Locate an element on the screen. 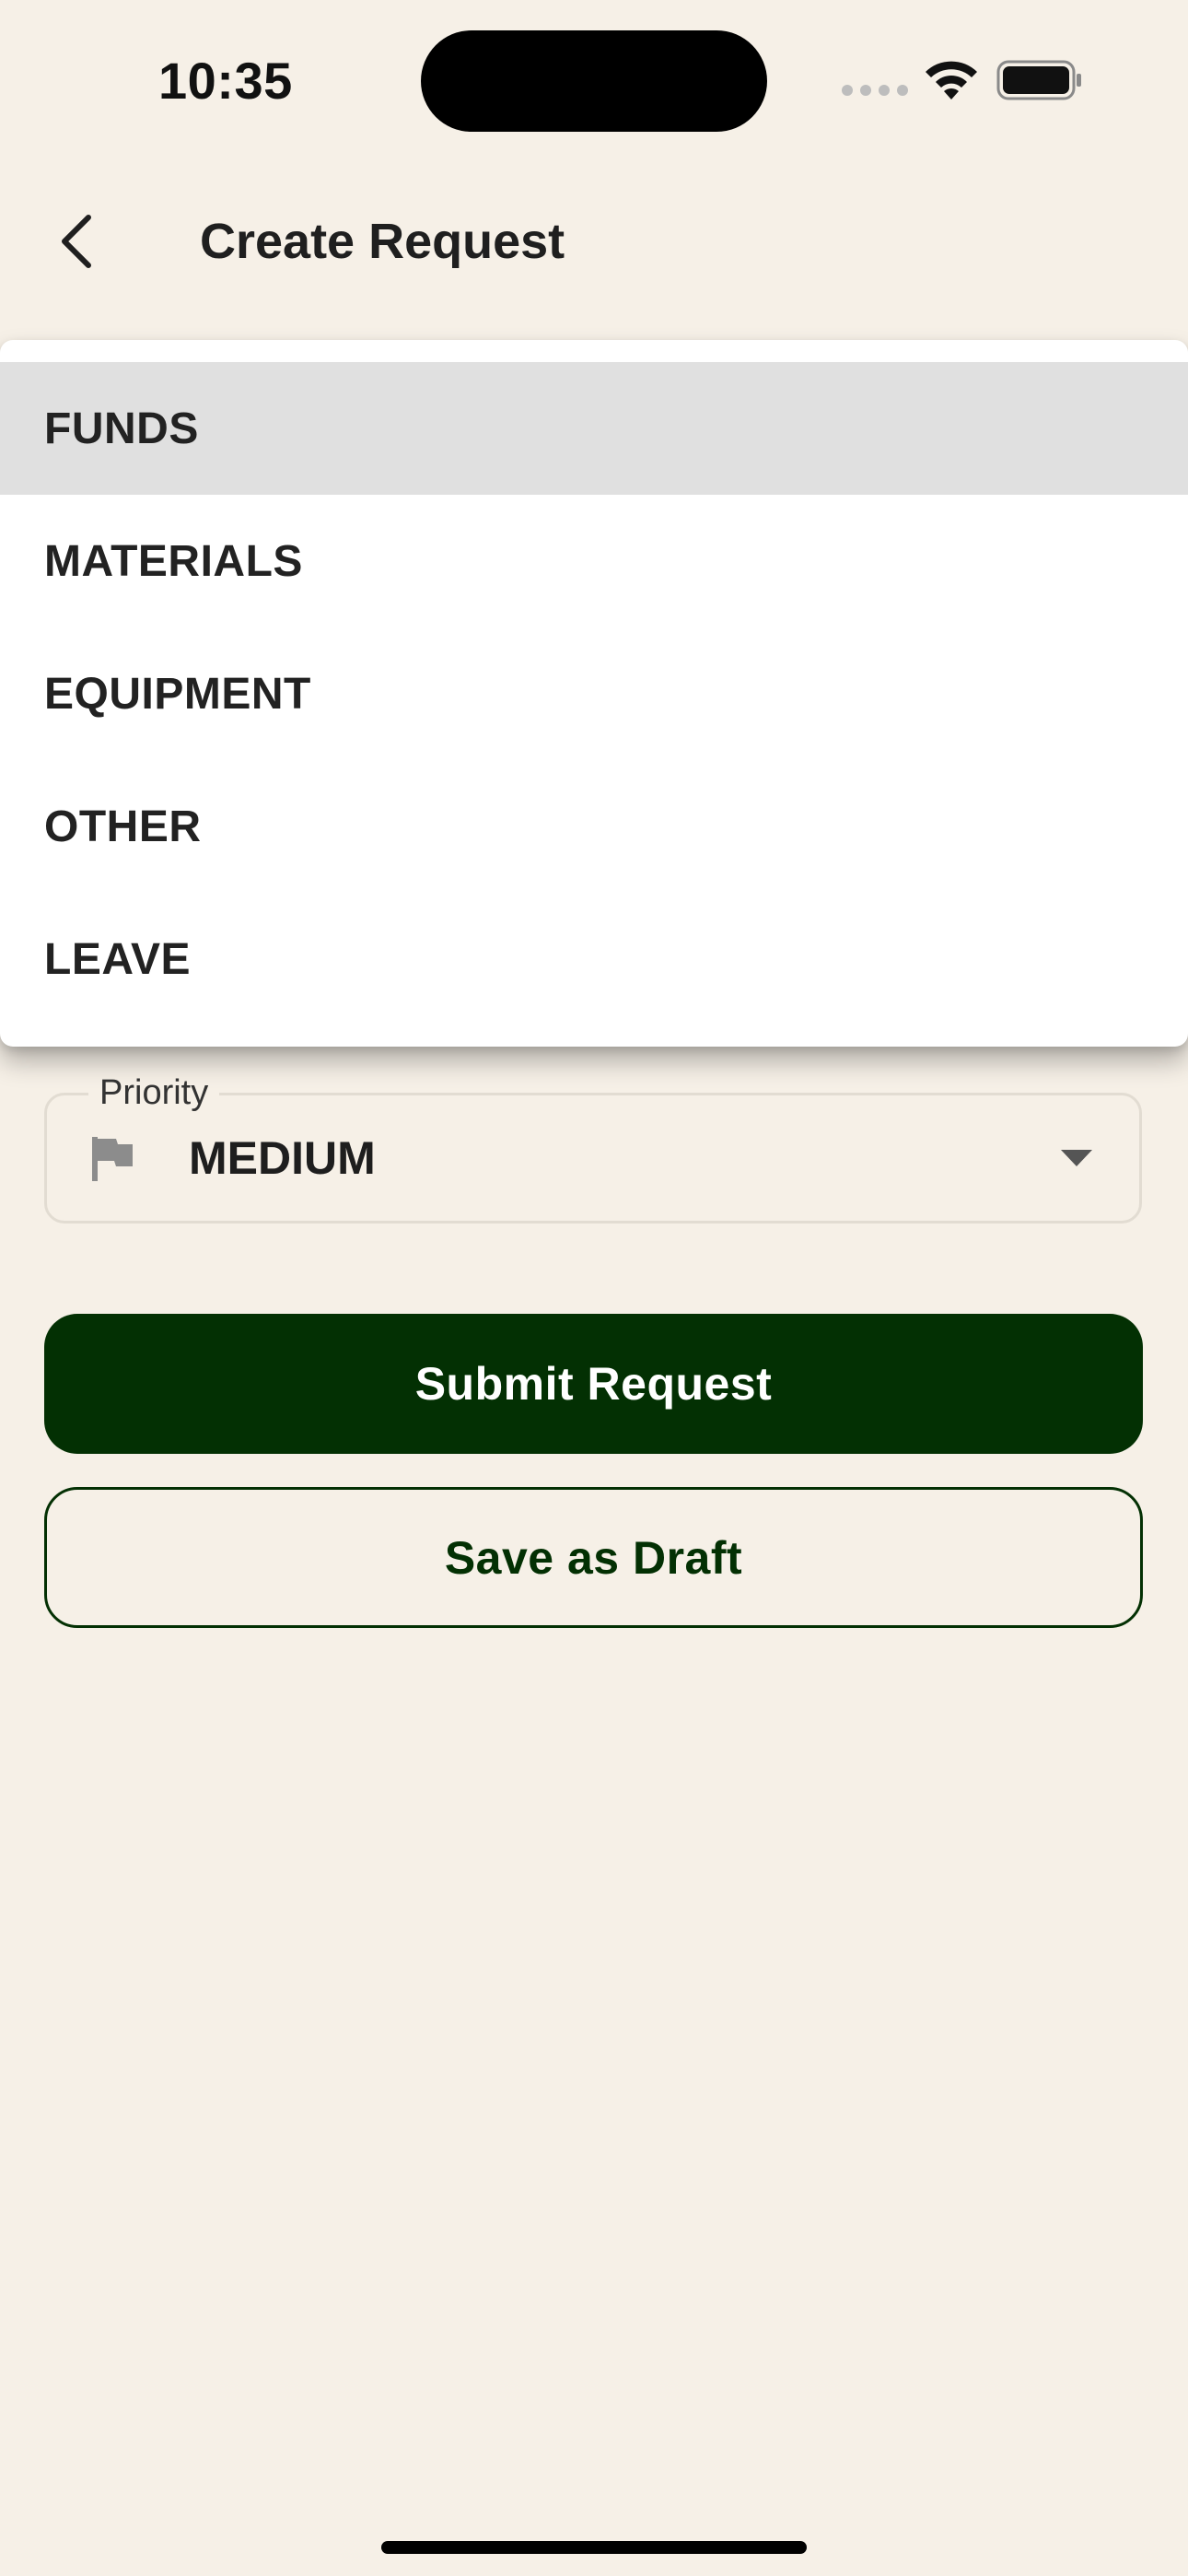 The height and width of the screenshot is (2576, 1188). home-indicator is located at coordinates (594, 2547).